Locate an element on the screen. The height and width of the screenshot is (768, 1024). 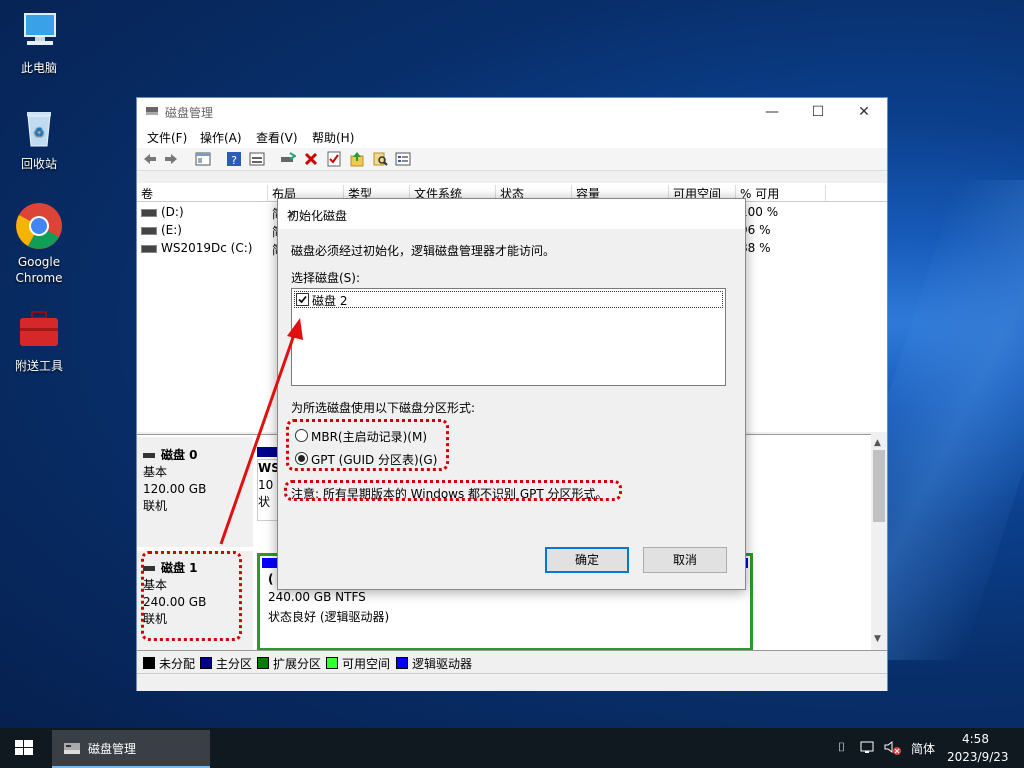
usb-icon: ⌷ is located at coordinates (841, 747).